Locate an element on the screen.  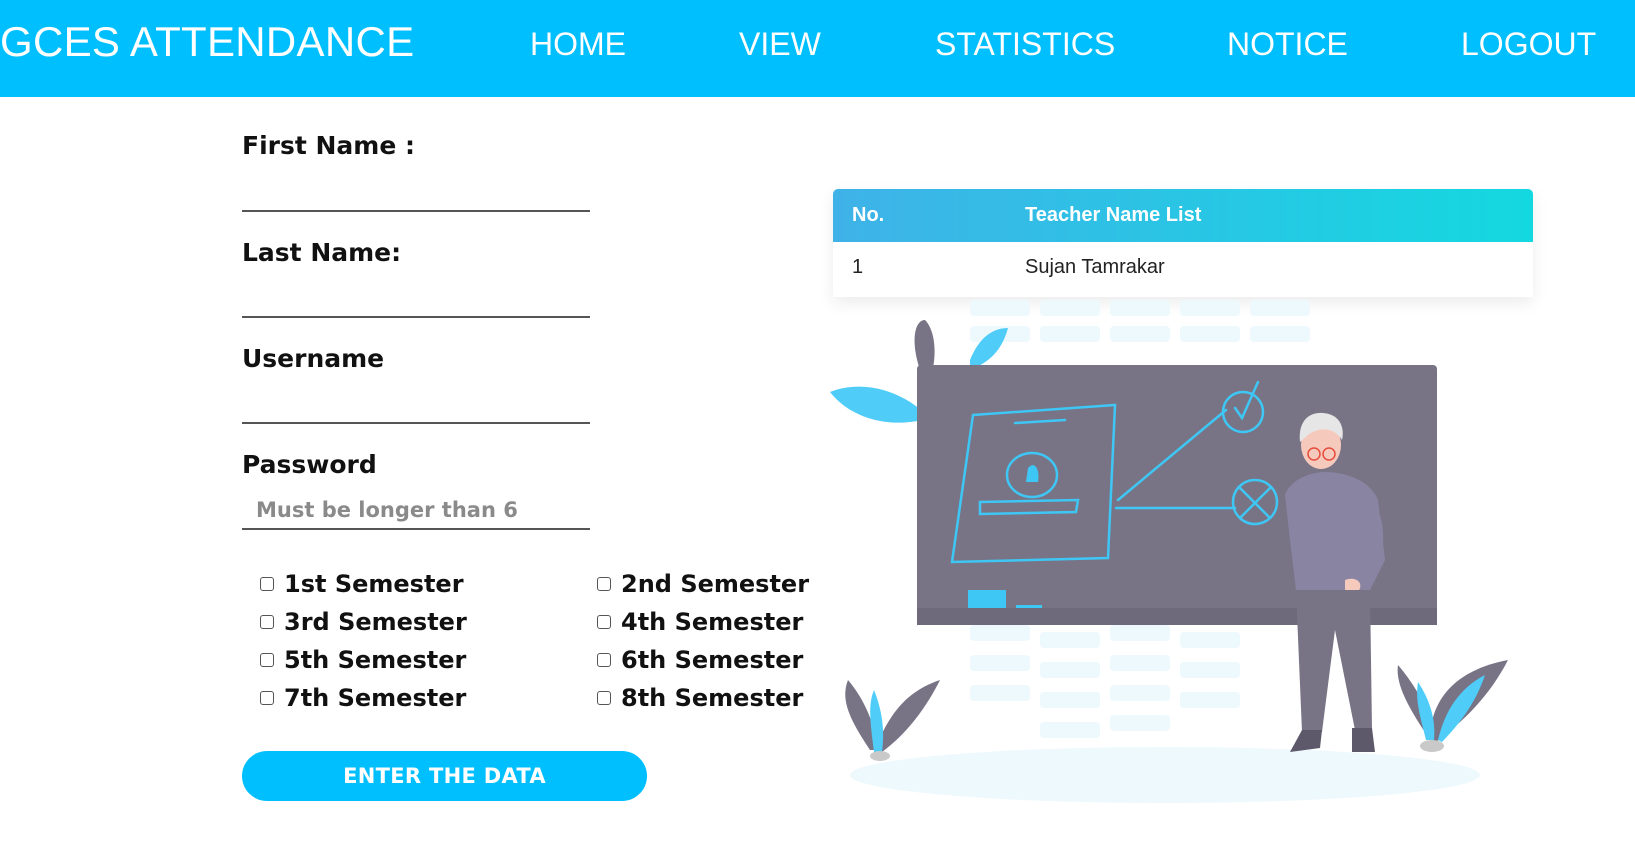
semester-5-label: 5th Semester is located at coordinates (375, 660).